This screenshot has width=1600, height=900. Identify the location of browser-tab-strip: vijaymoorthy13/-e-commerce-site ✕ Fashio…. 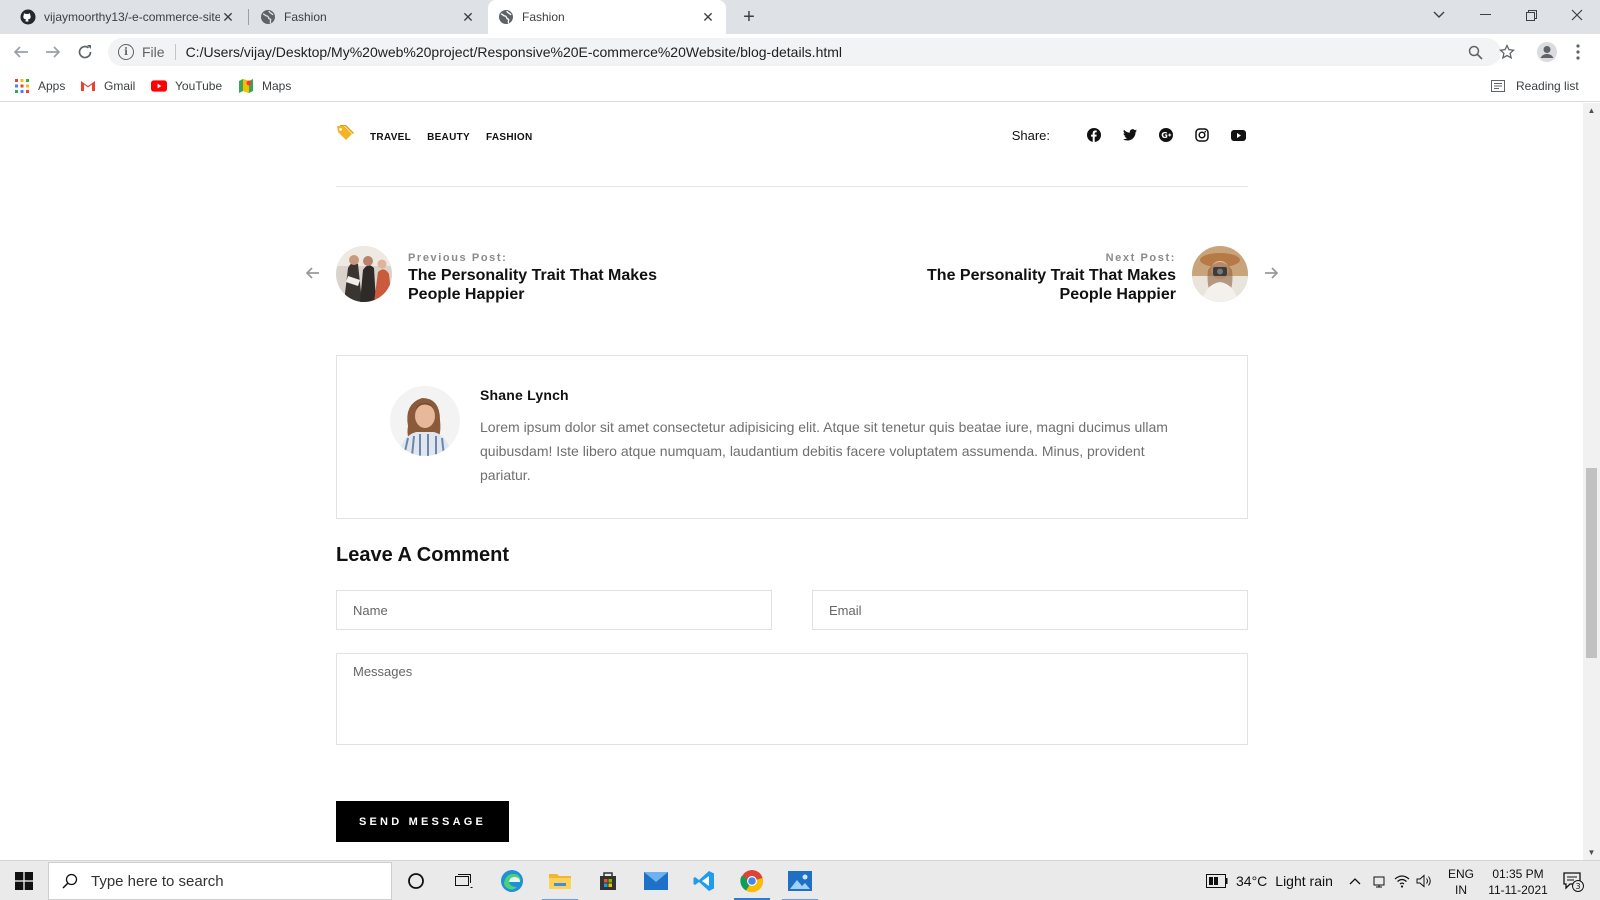
(800, 17).